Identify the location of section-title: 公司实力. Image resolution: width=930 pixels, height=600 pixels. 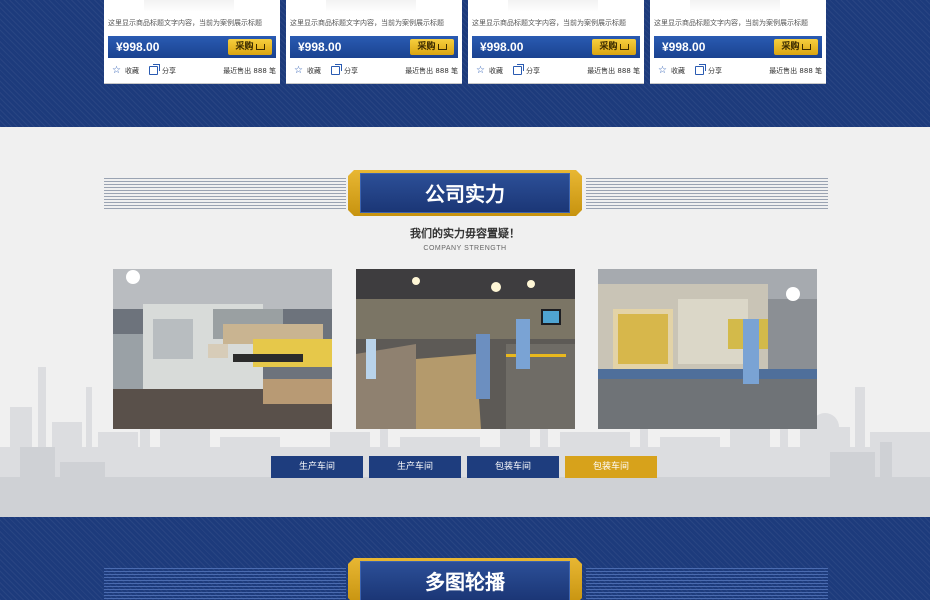
(465, 194).